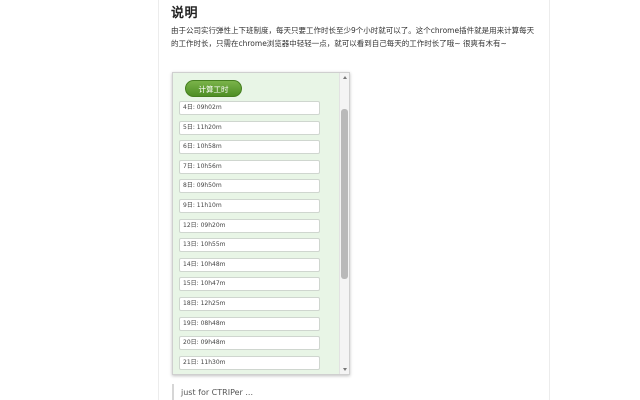  Describe the element at coordinates (249, 186) in the screenshot. I see `list-item: 8日: 09h50m` at that location.